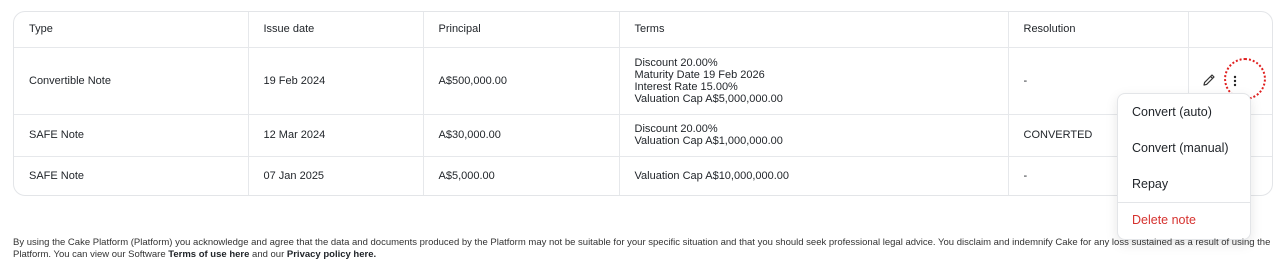  What do you see at coordinates (814, 175) in the screenshot?
I see `cell-terms: Valuation Cap A$10,000,000.00` at bounding box center [814, 175].